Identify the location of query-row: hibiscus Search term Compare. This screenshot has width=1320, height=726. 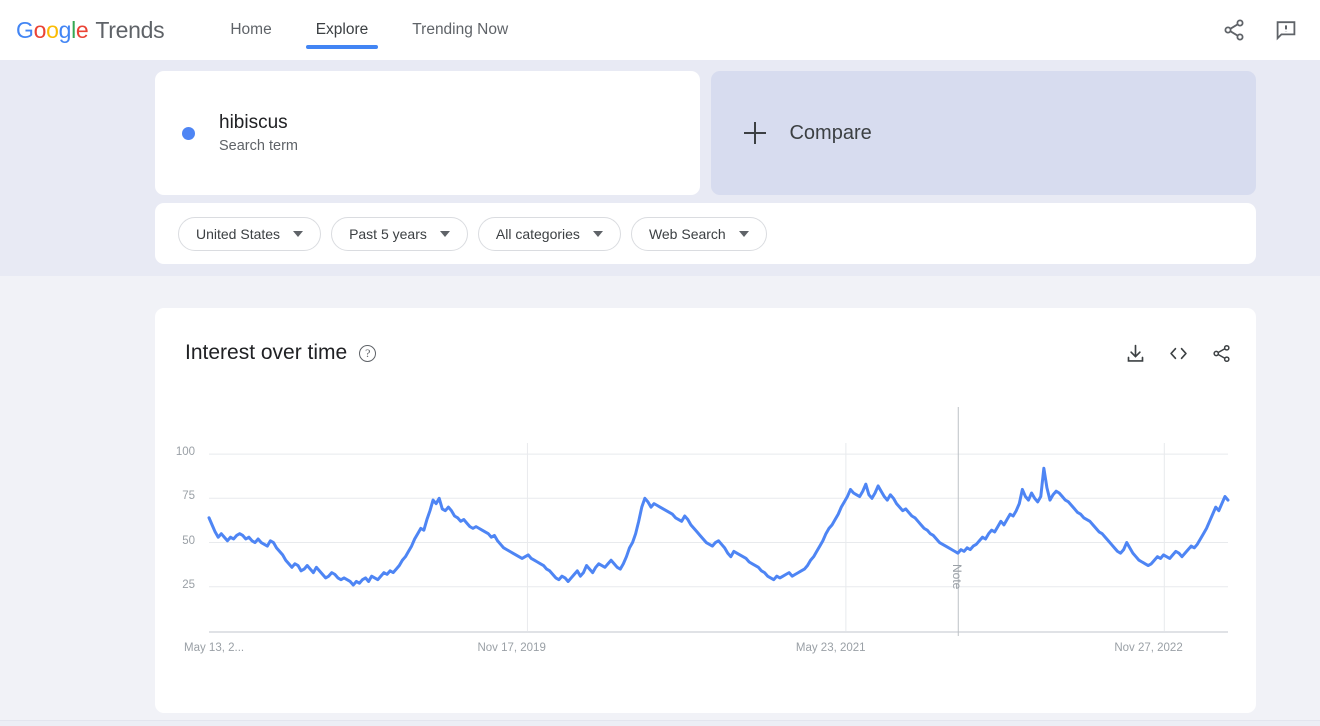
(705, 133).